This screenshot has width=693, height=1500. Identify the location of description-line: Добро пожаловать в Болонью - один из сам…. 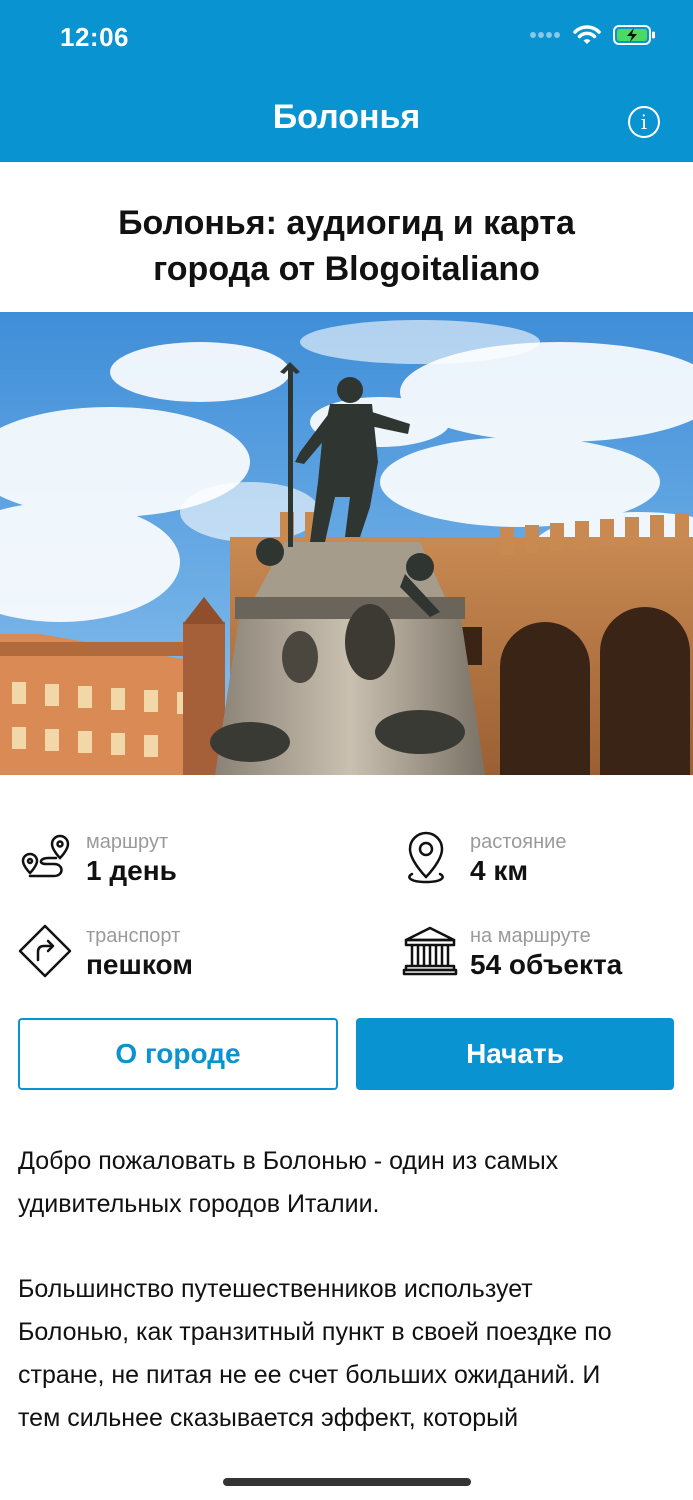
(288, 1161).